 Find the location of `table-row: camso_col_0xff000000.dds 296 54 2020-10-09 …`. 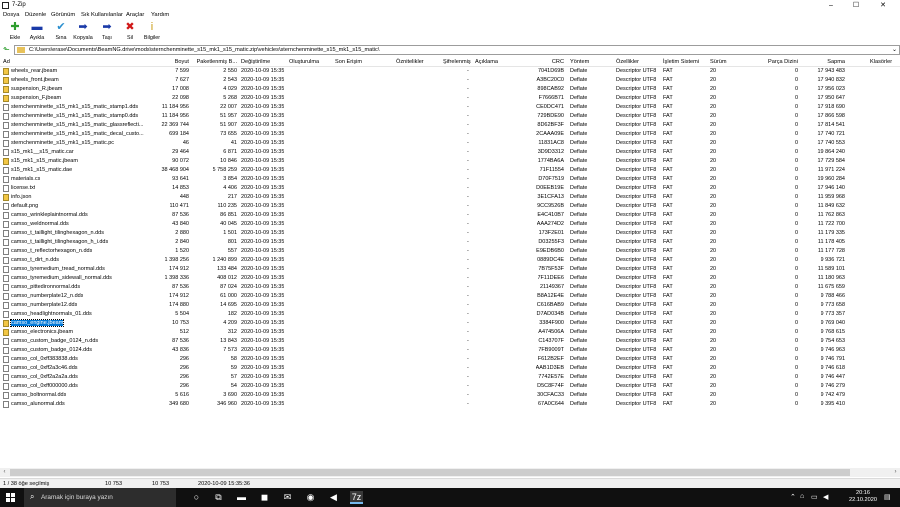

table-row: camso_col_0xff000000.dds 296 54 2020-10-09 … is located at coordinates (450, 386).